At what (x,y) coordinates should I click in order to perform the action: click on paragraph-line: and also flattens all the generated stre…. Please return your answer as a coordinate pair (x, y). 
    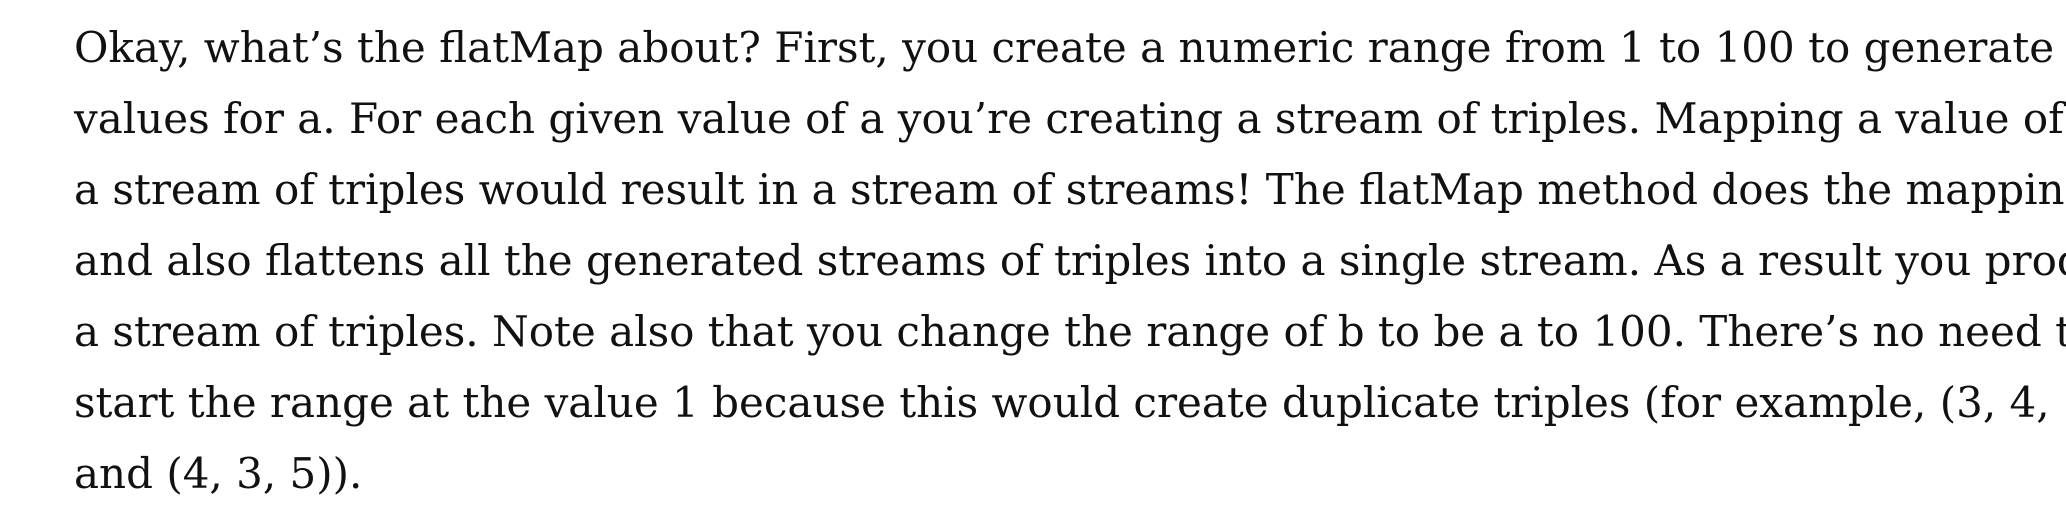
    Looking at the image, I should click on (1070, 260).